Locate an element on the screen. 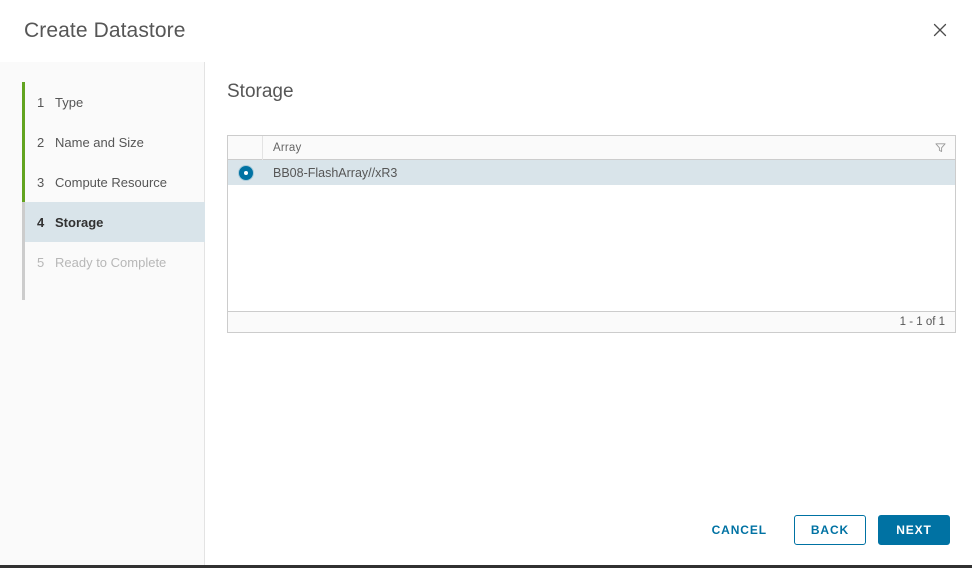 The image size is (972, 568). step-label: Ready to Complete is located at coordinates (111, 262).